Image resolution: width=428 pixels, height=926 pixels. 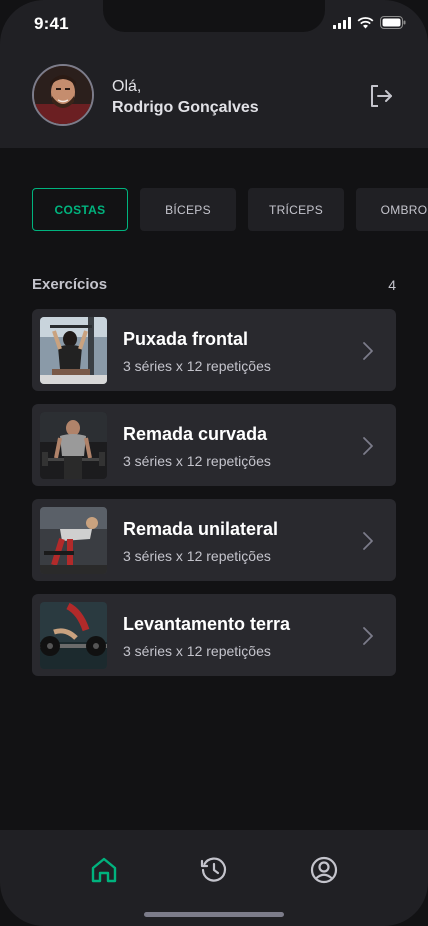 I want to click on home-icon, so click(x=104, y=870).